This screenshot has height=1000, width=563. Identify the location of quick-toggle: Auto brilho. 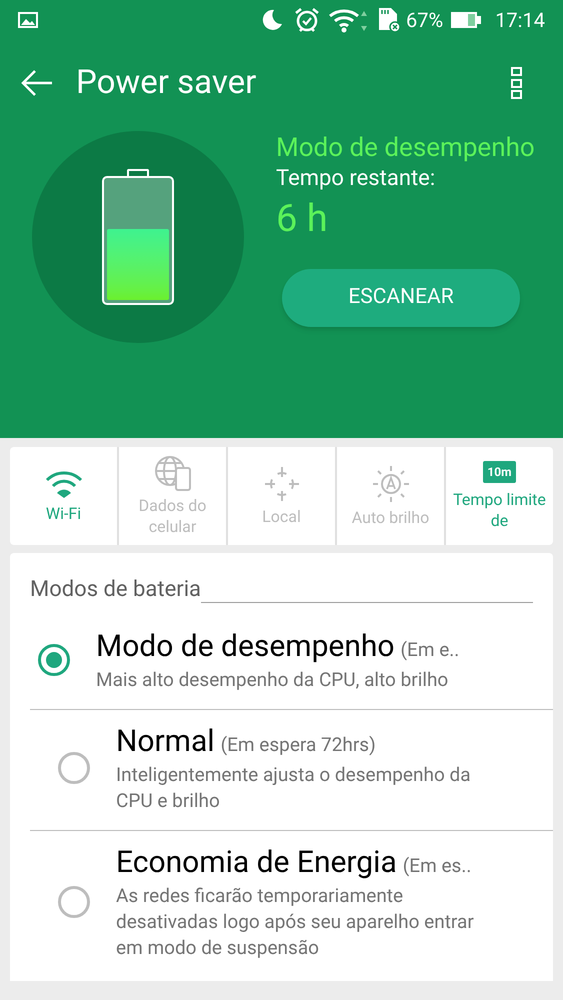
(391, 496).